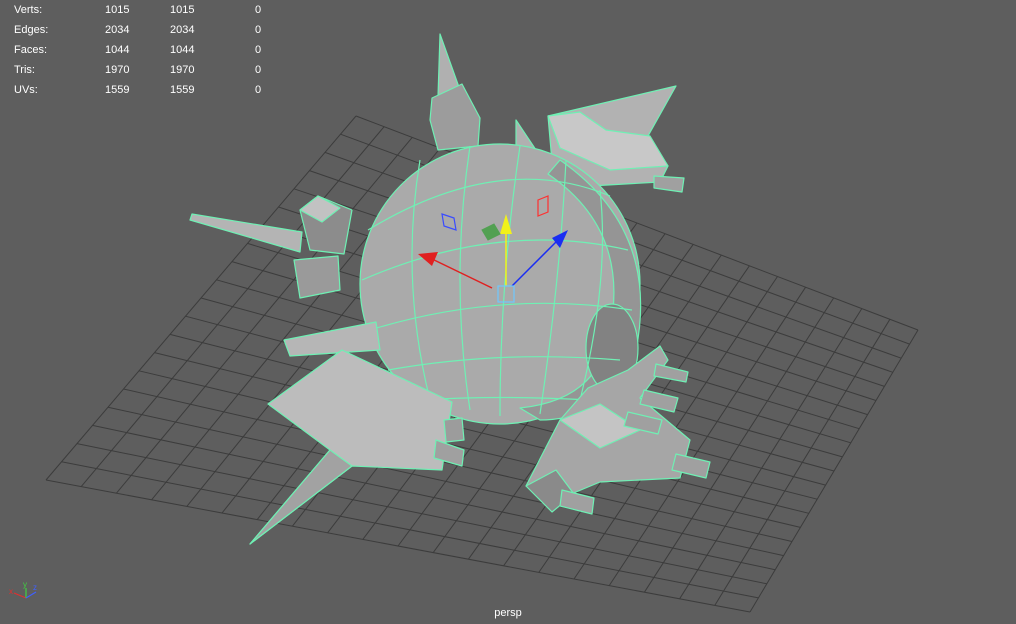 This screenshot has height=624, width=1016. I want to click on nozzle-top-right, so click(669, 184).